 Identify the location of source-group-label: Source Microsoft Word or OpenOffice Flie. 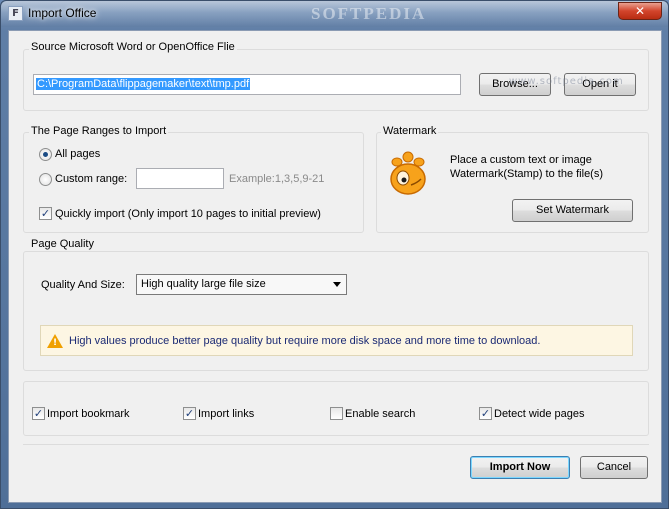
(133, 47).